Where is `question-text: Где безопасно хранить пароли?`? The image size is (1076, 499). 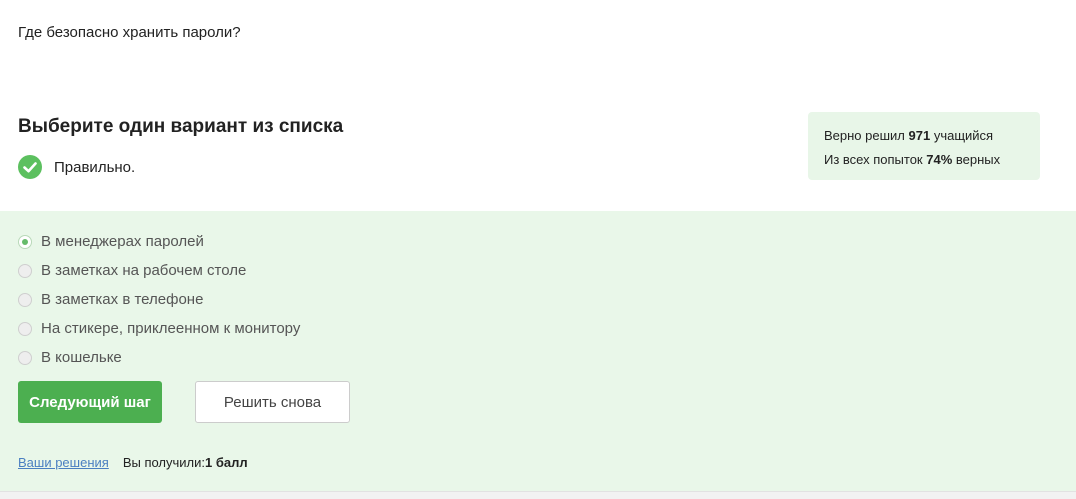
question-text: Где безопасно хранить пароли? is located at coordinates (129, 32).